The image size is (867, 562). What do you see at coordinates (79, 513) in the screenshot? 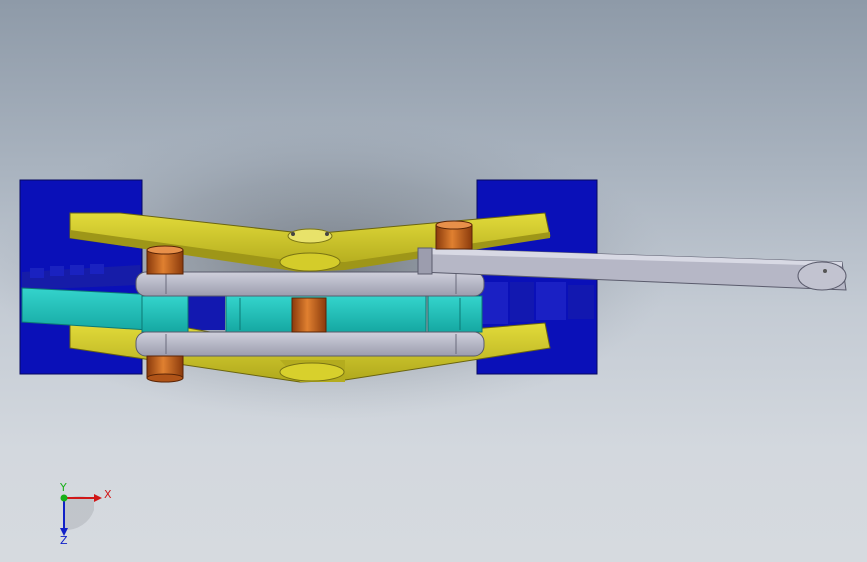
I see `triad-shade` at bounding box center [79, 513].